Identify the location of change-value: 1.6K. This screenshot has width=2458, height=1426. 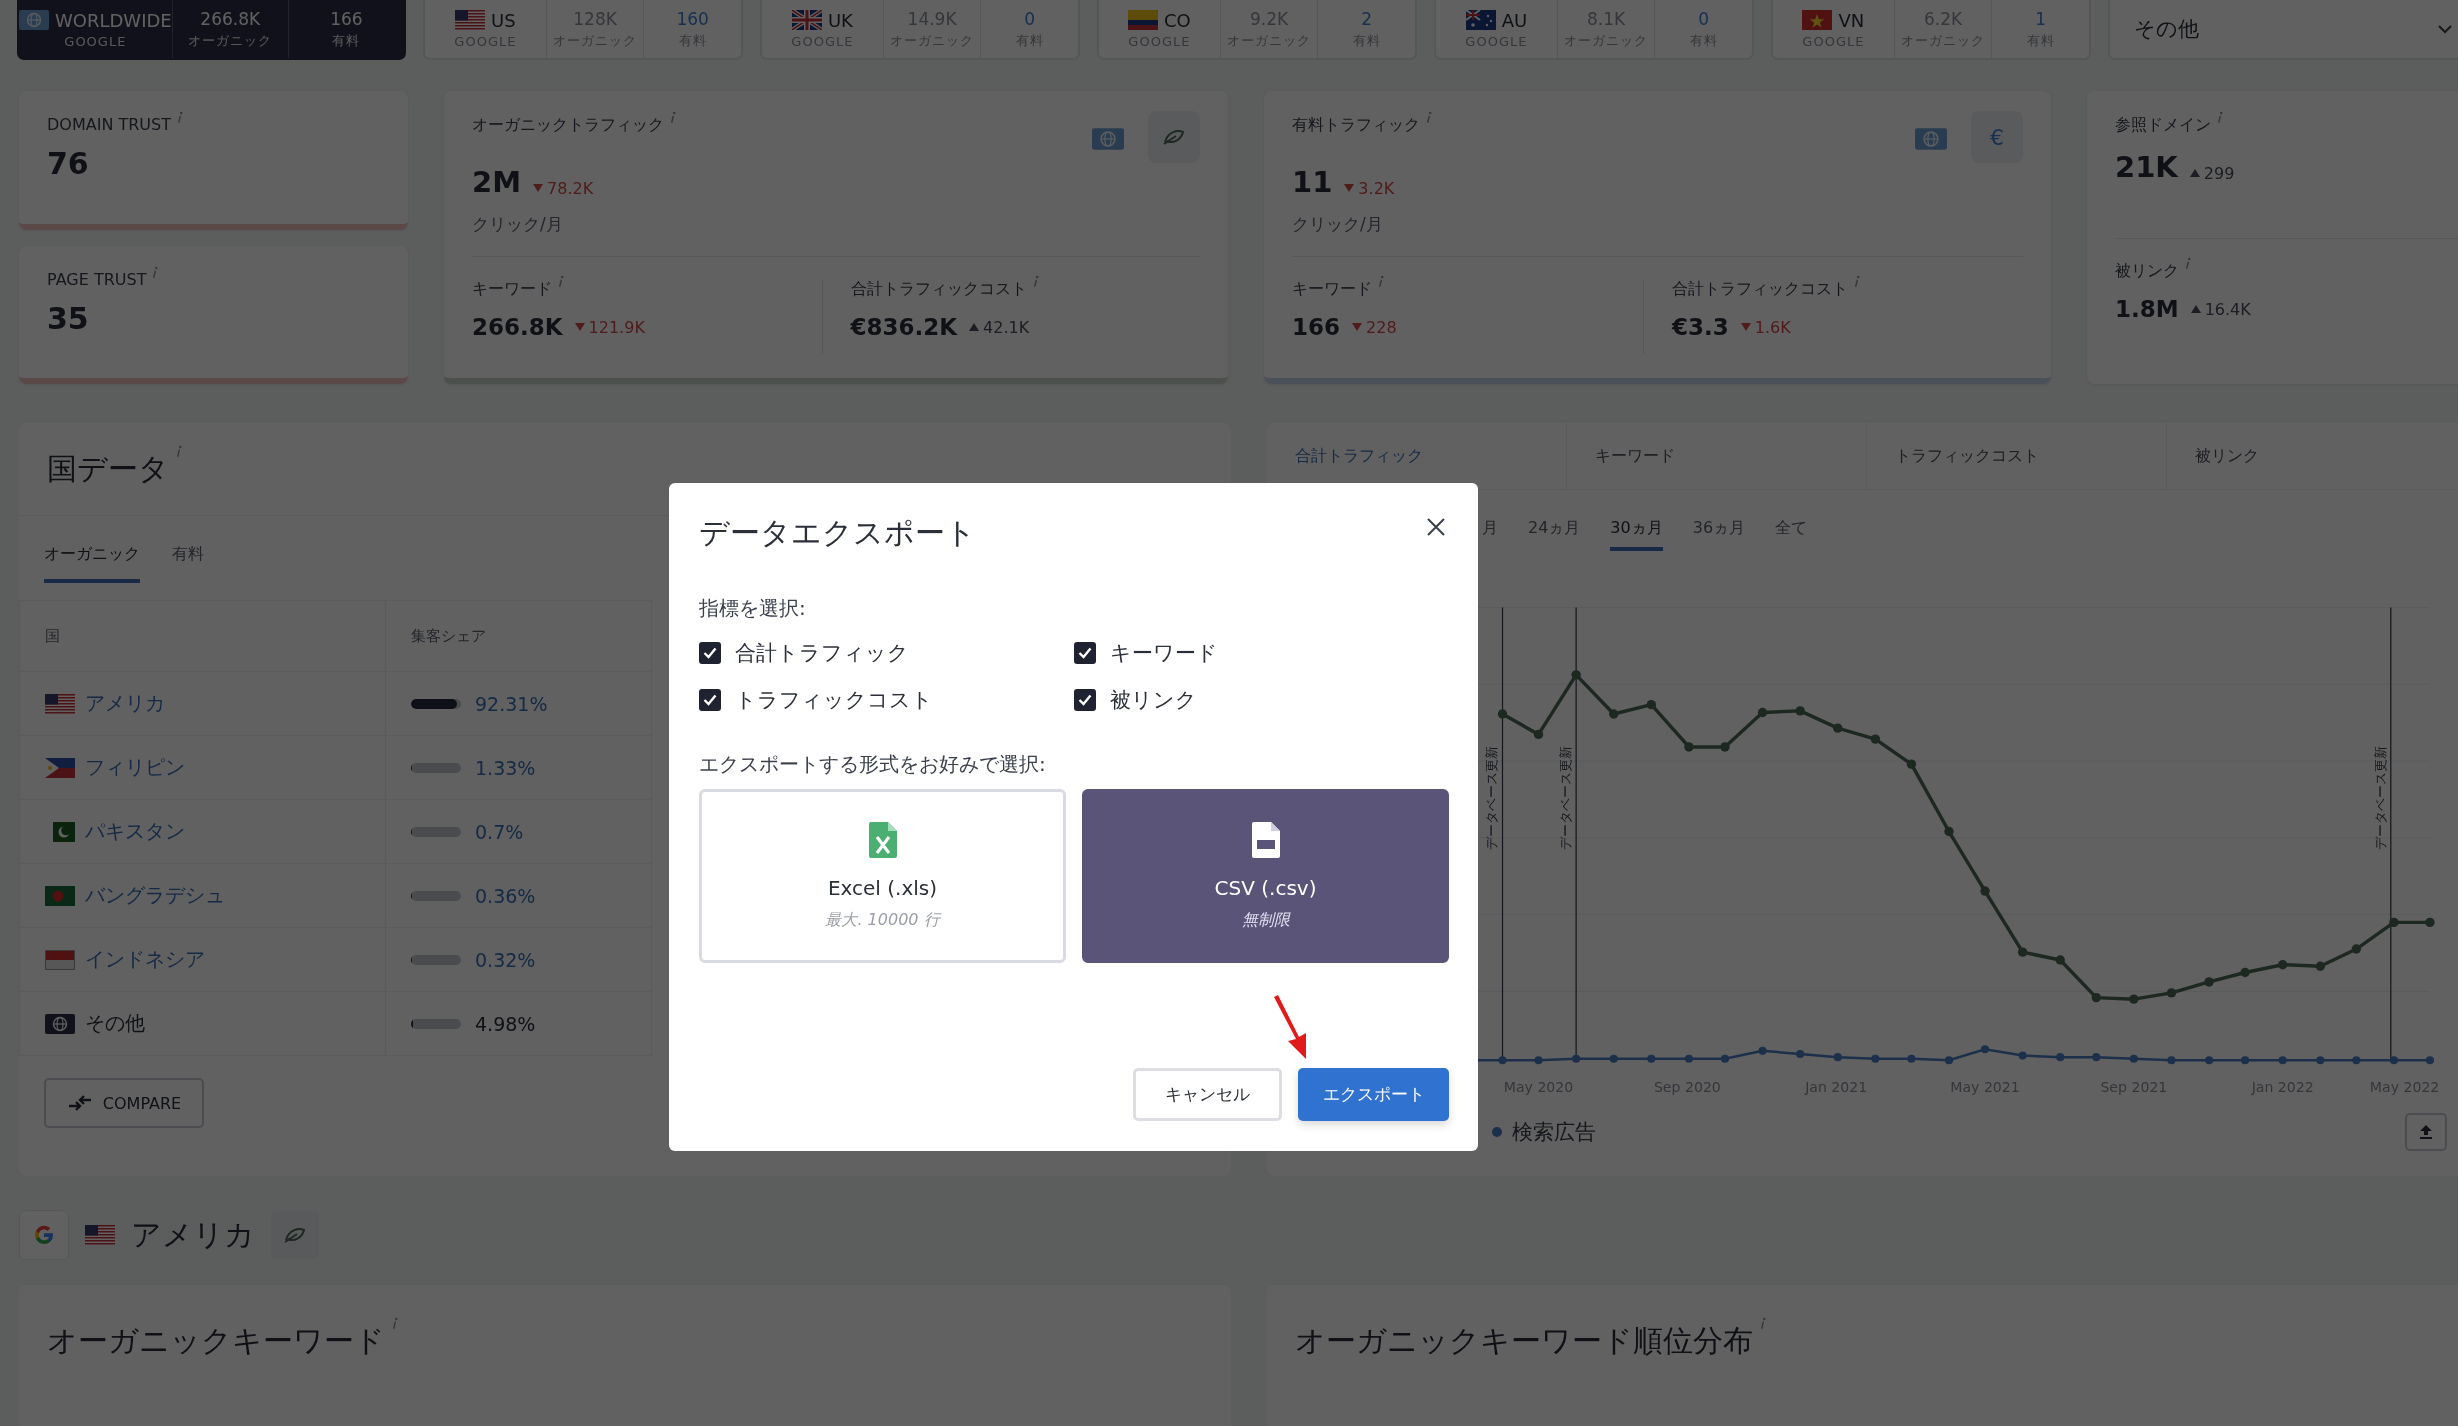
(1772, 327).